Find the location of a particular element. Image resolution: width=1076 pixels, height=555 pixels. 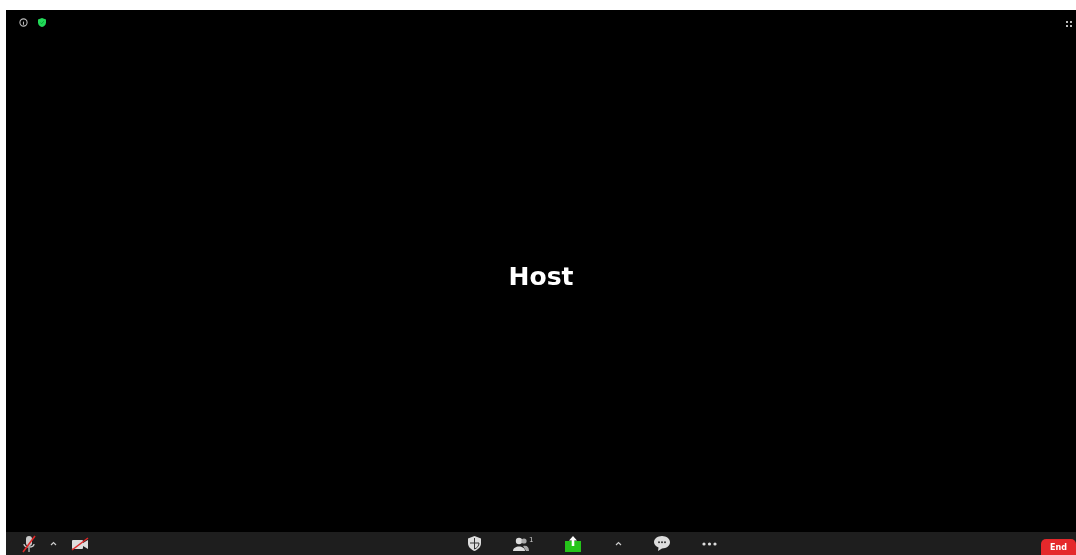

microphone-icon is located at coordinates (29, 543).